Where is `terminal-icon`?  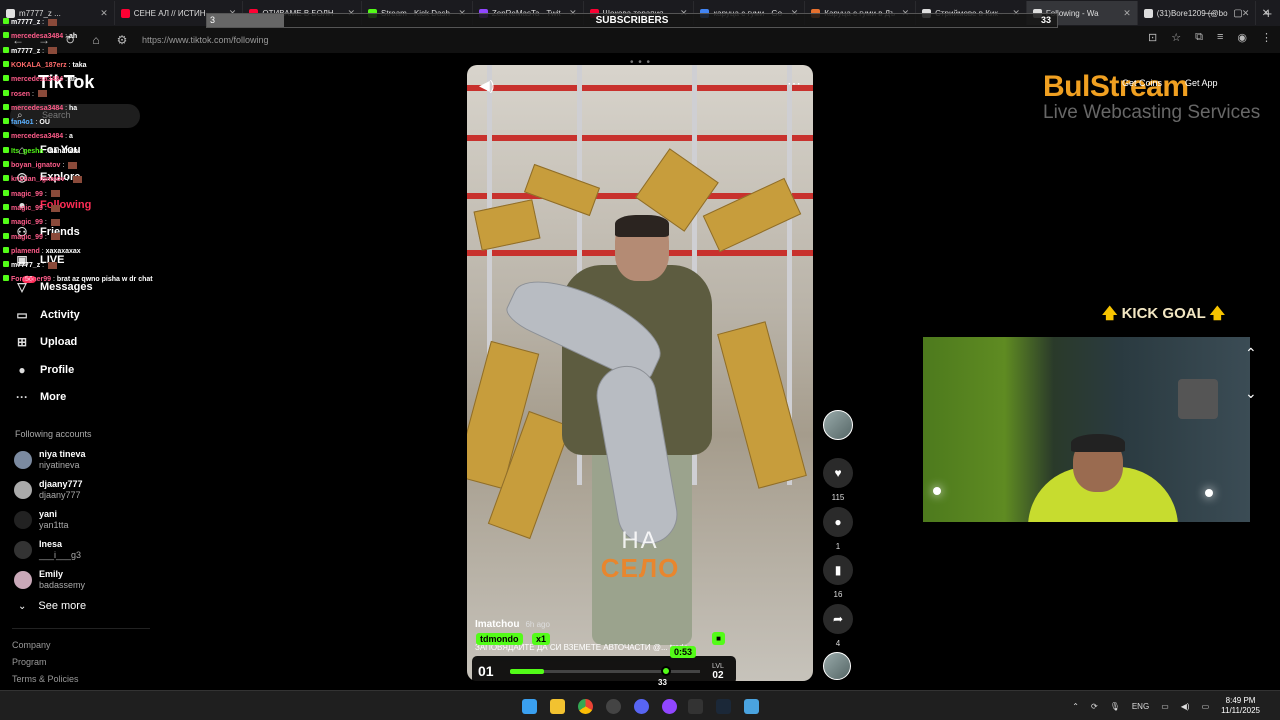 terminal-icon is located at coordinates (695, 706).